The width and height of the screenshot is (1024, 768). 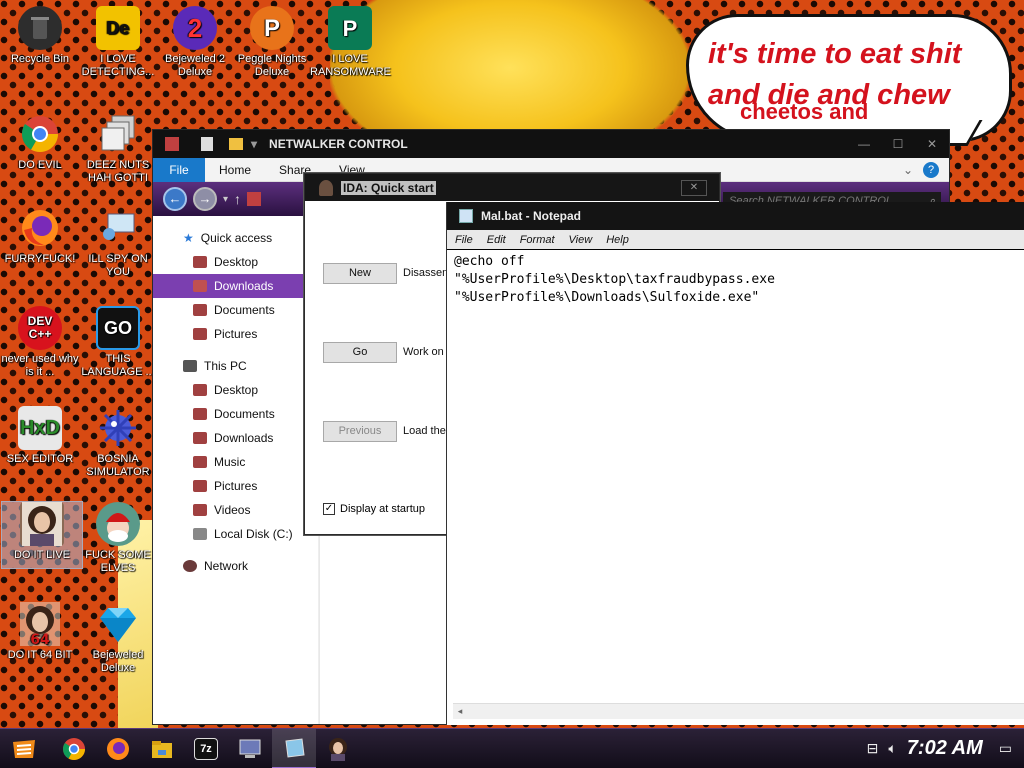 What do you see at coordinates (250, 748) in the screenshot?
I see `taskbar-computer` at bounding box center [250, 748].